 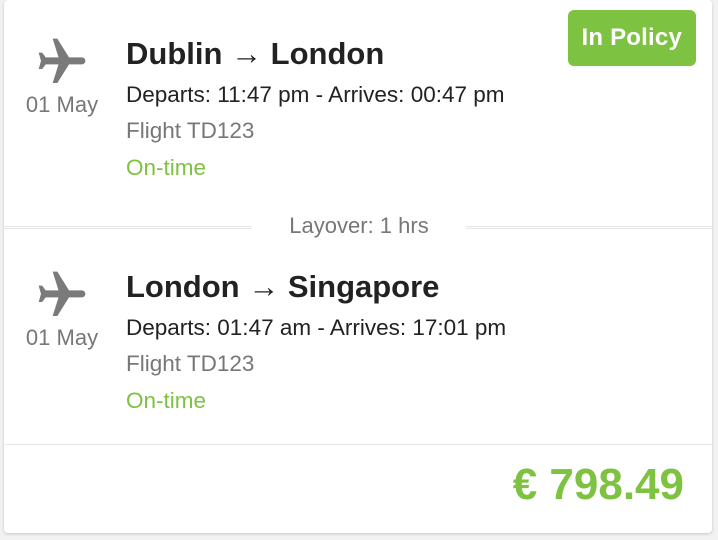 I want to click on layover-divider: Layover: 1 hrs, so click(x=358, y=226).